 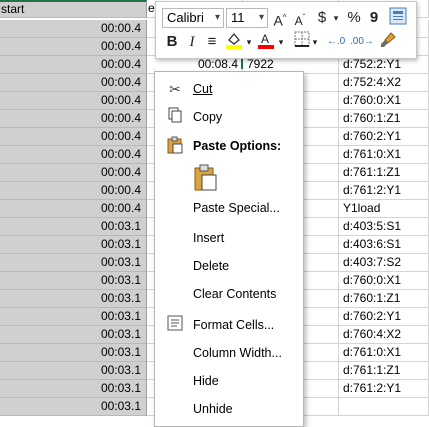 I want to click on grow-font-button: A^, so click(x=280, y=18).